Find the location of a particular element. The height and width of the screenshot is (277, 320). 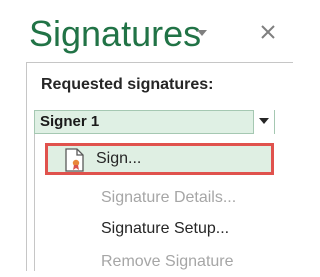

chevron-down-icon is located at coordinates (202, 33).